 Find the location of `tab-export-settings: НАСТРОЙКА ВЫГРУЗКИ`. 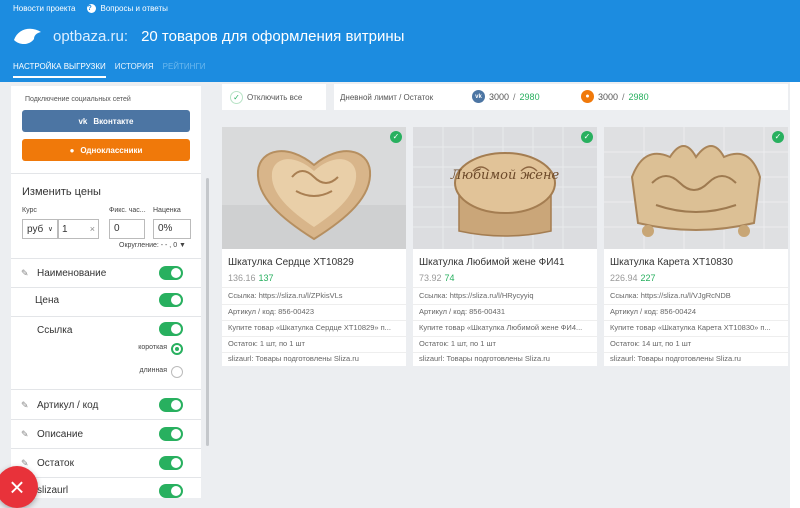

tab-export-settings: НАСТРОЙКА ВЫГРУЗКИ is located at coordinates (59, 70).